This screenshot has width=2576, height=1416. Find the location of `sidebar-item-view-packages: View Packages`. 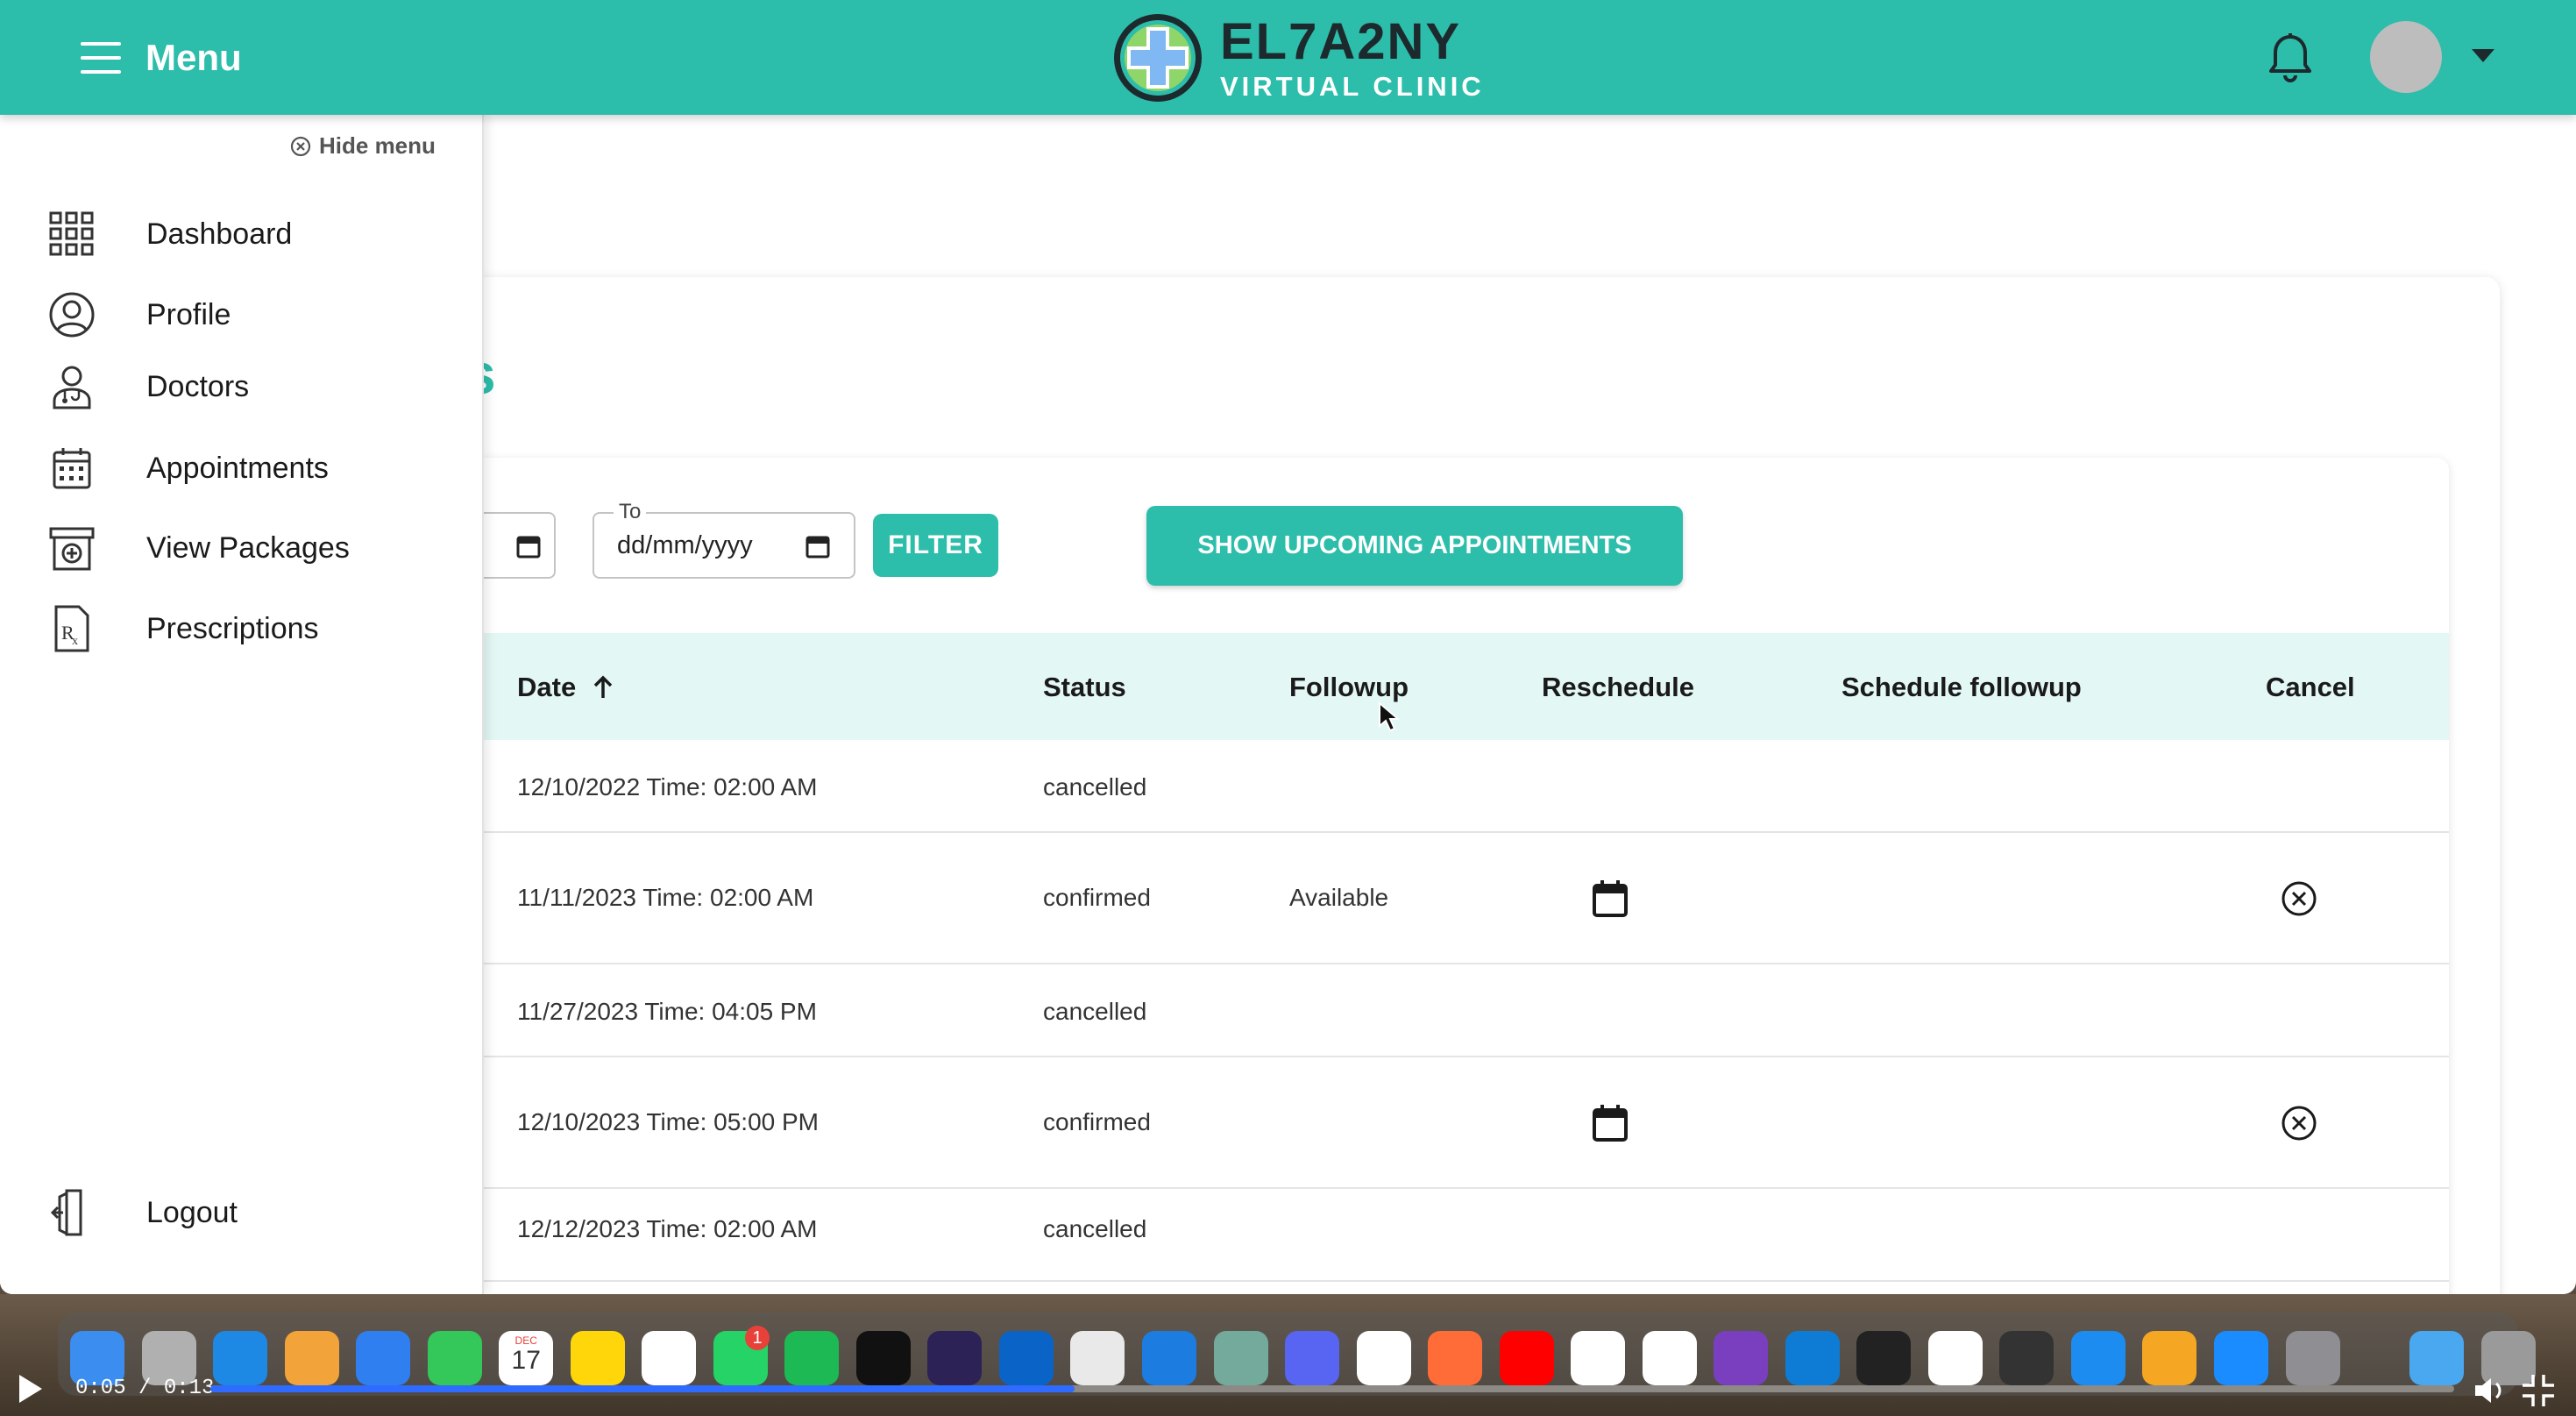

sidebar-item-view-packages: View Packages is located at coordinates (198, 548).